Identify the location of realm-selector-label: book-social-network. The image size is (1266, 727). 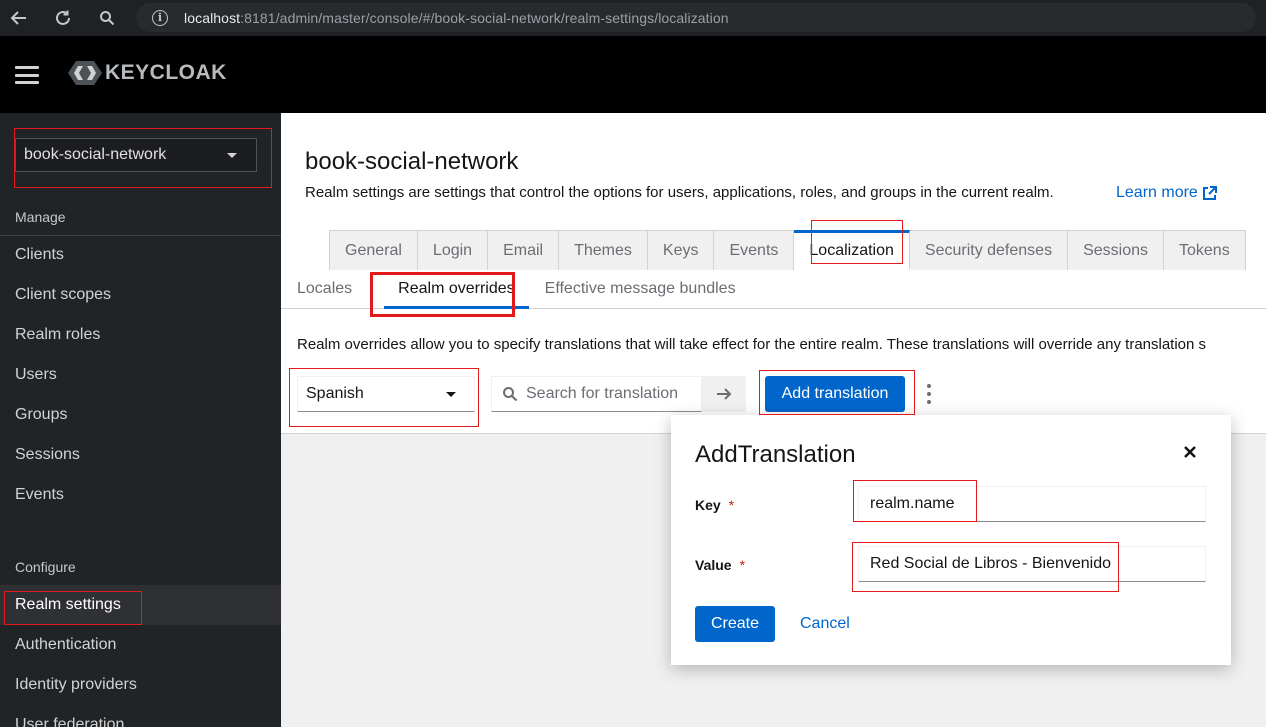
(95, 154).